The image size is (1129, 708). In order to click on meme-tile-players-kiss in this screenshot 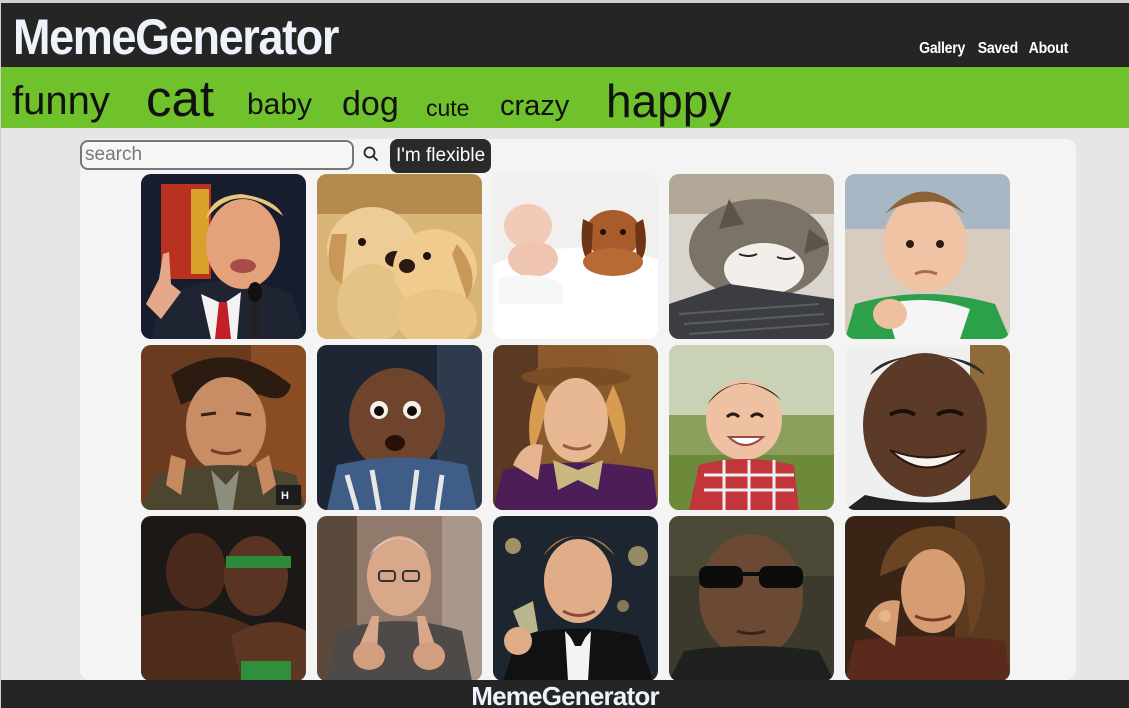, I will do `click(223, 598)`.